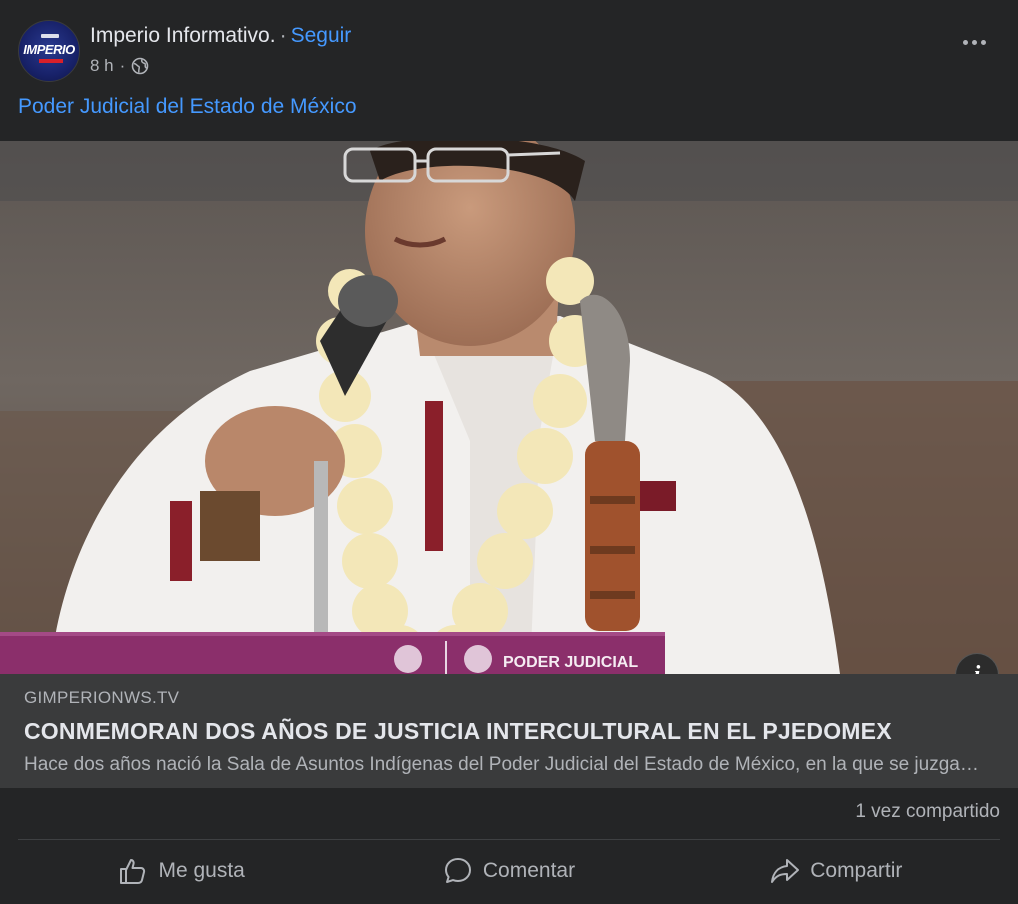  What do you see at coordinates (140, 66) in the screenshot?
I see `globe-icon` at bounding box center [140, 66].